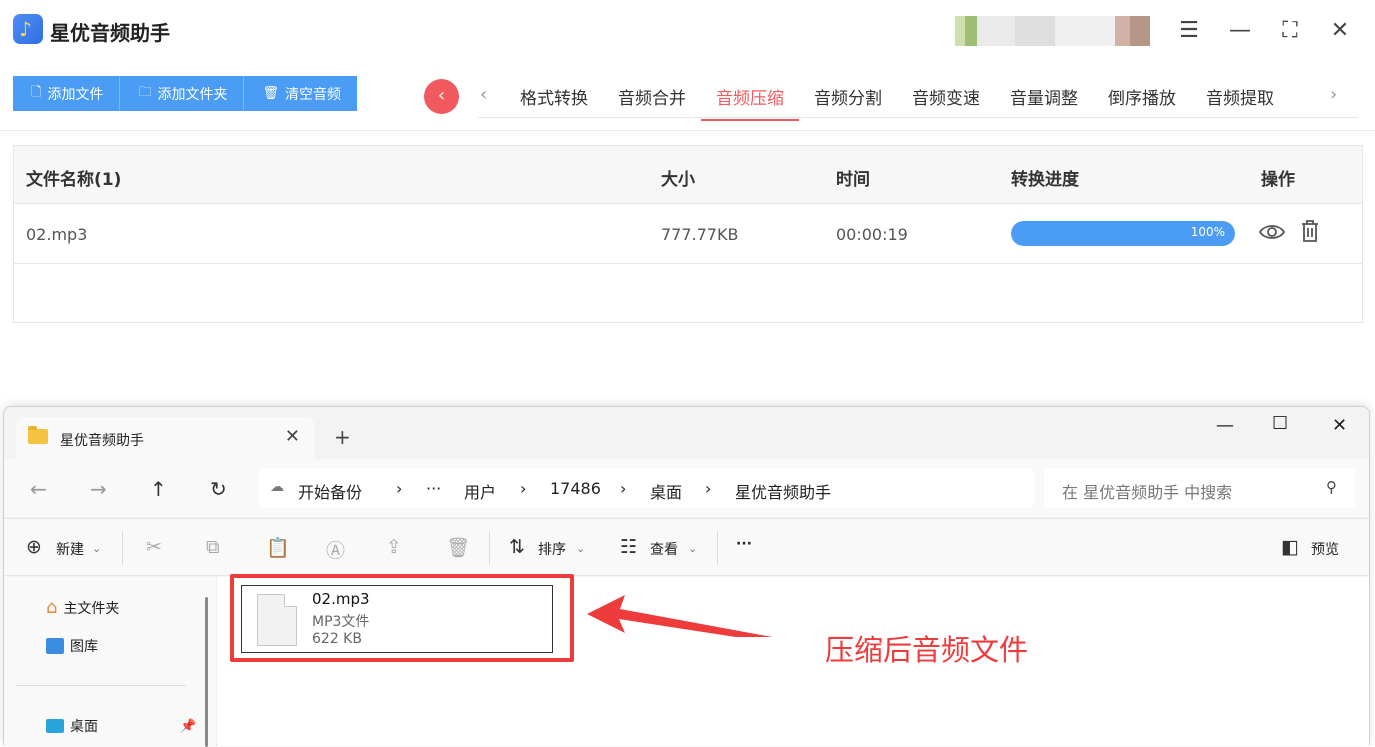 This screenshot has height=747, width=1375. I want to click on action-button-group: 🗋 添加文件 🗀 添加文件夹 🗑 清空音频, so click(185, 93).